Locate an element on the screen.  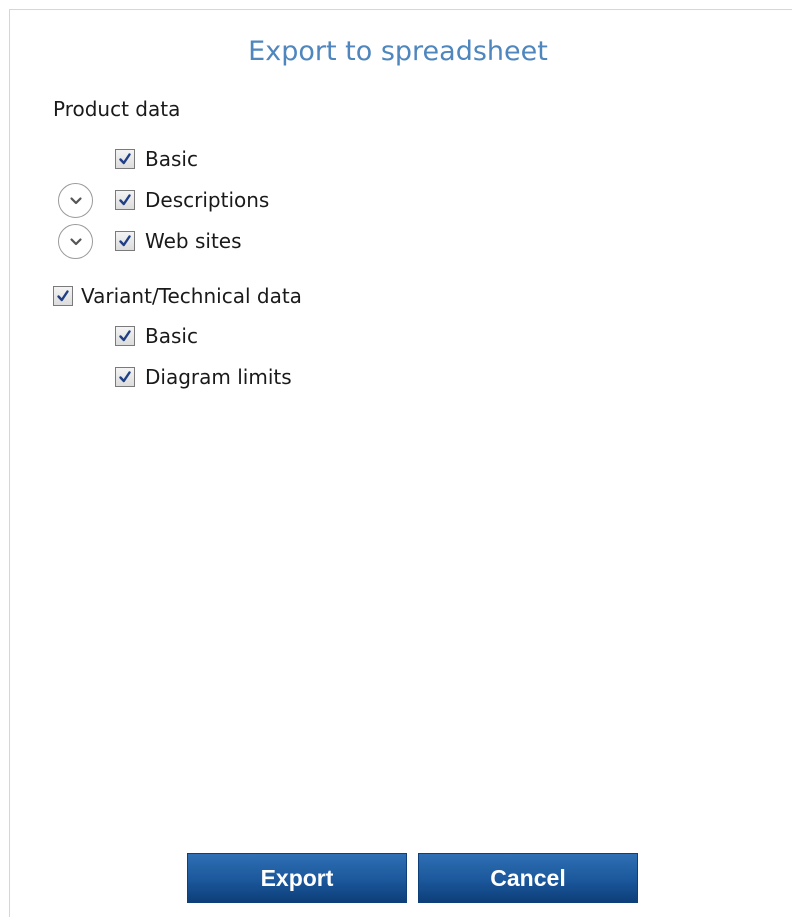
variant-technical-label: Variant/Technical data is located at coordinates (191, 296).